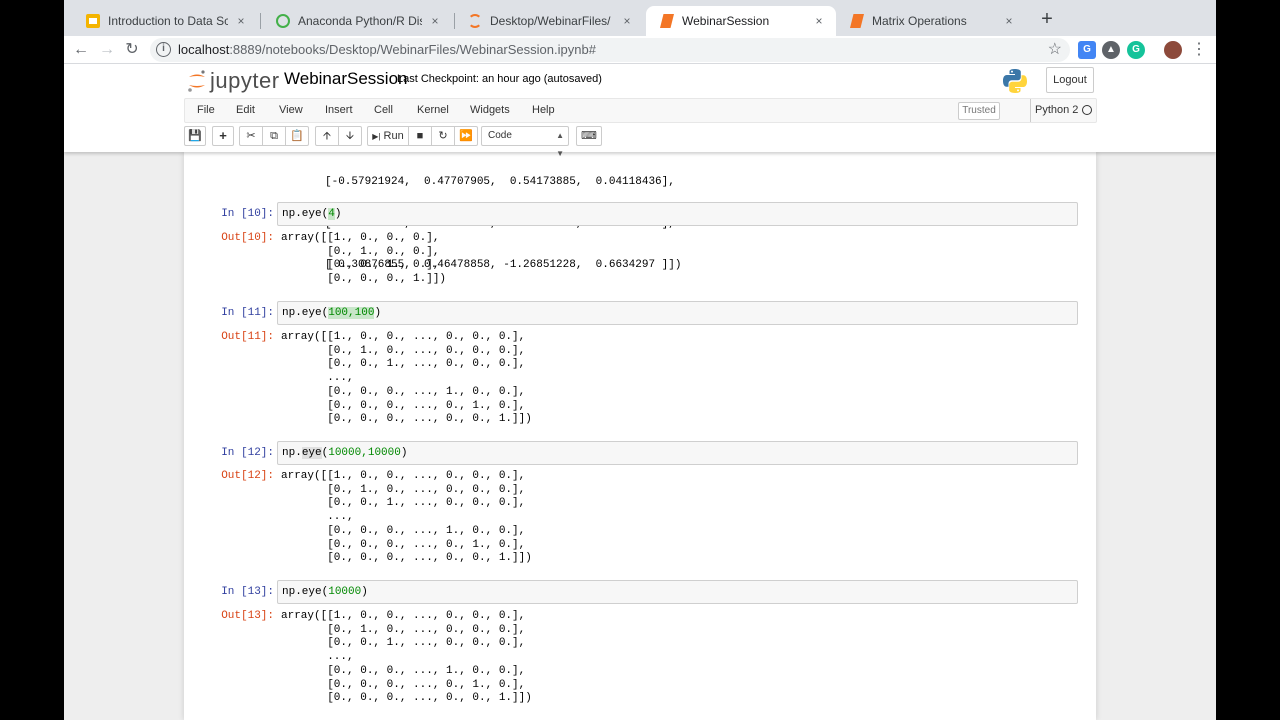 Image resolution: width=1280 pixels, height=720 pixels. Describe the element at coordinates (351, 313) in the screenshot. I see `code-number: 100,100` at that location.